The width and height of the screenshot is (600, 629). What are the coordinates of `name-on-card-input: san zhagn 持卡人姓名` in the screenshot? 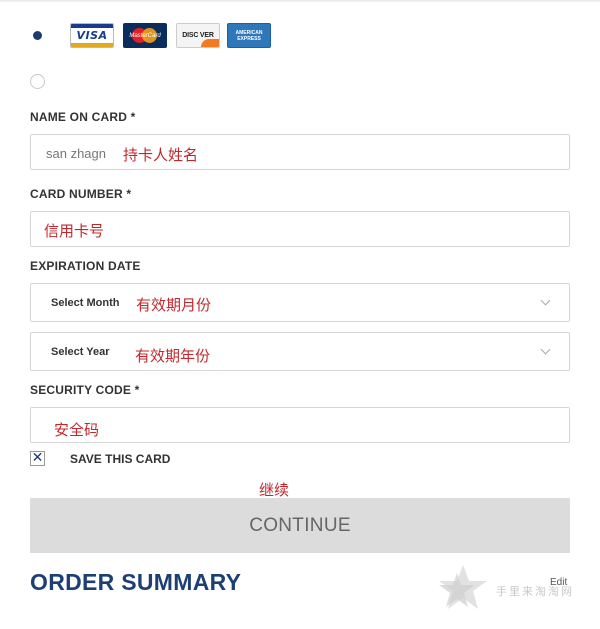 It's located at (300, 152).